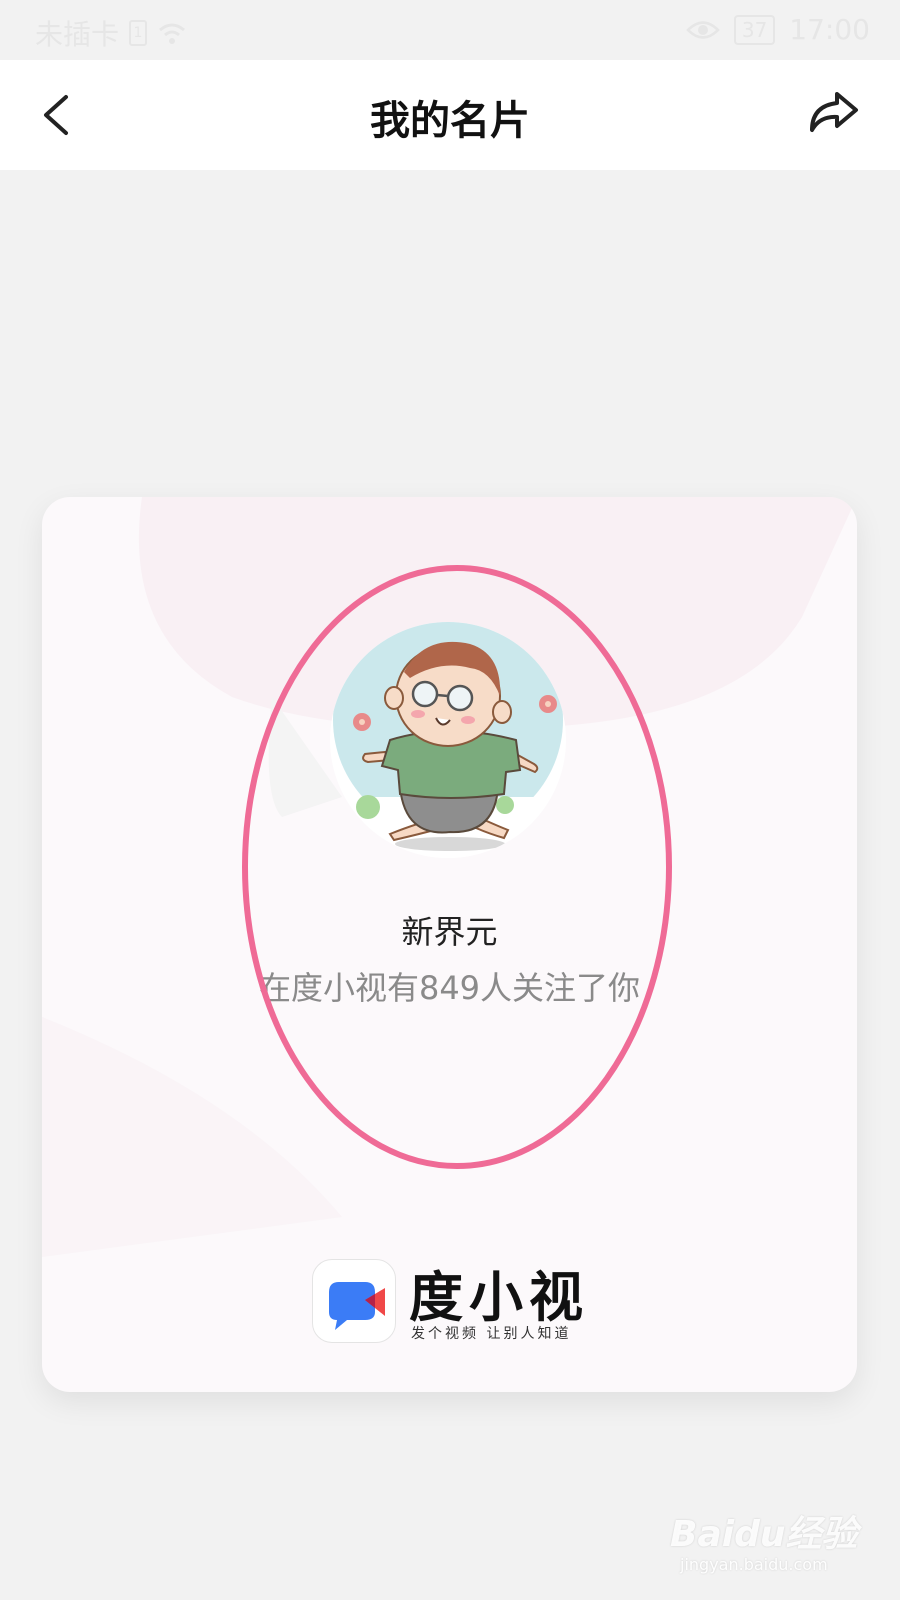 Image resolution: width=900 pixels, height=1600 pixels. Describe the element at coordinates (499, 1297) in the screenshot. I see `app-name: 度小视` at that location.